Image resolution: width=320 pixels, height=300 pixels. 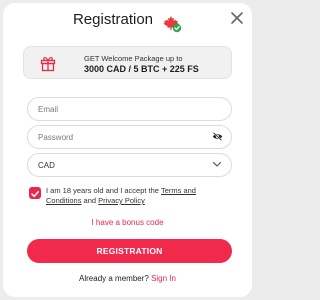 I want to click on registration-button: REGISTRATION, so click(x=129, y=251).